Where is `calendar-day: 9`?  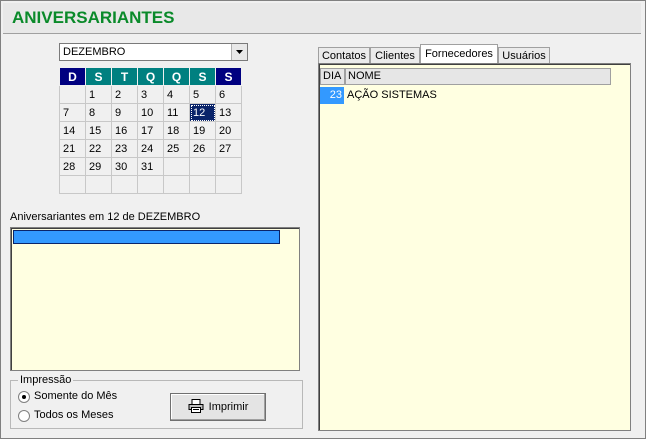
calendar-day: 9 is located at coordinates (124, 112).